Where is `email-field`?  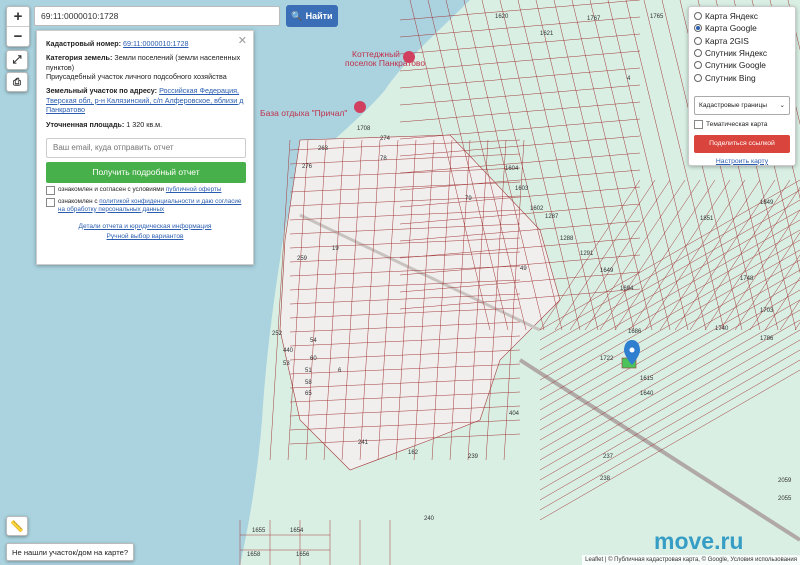 email-field is located at coordinates (146, 147).